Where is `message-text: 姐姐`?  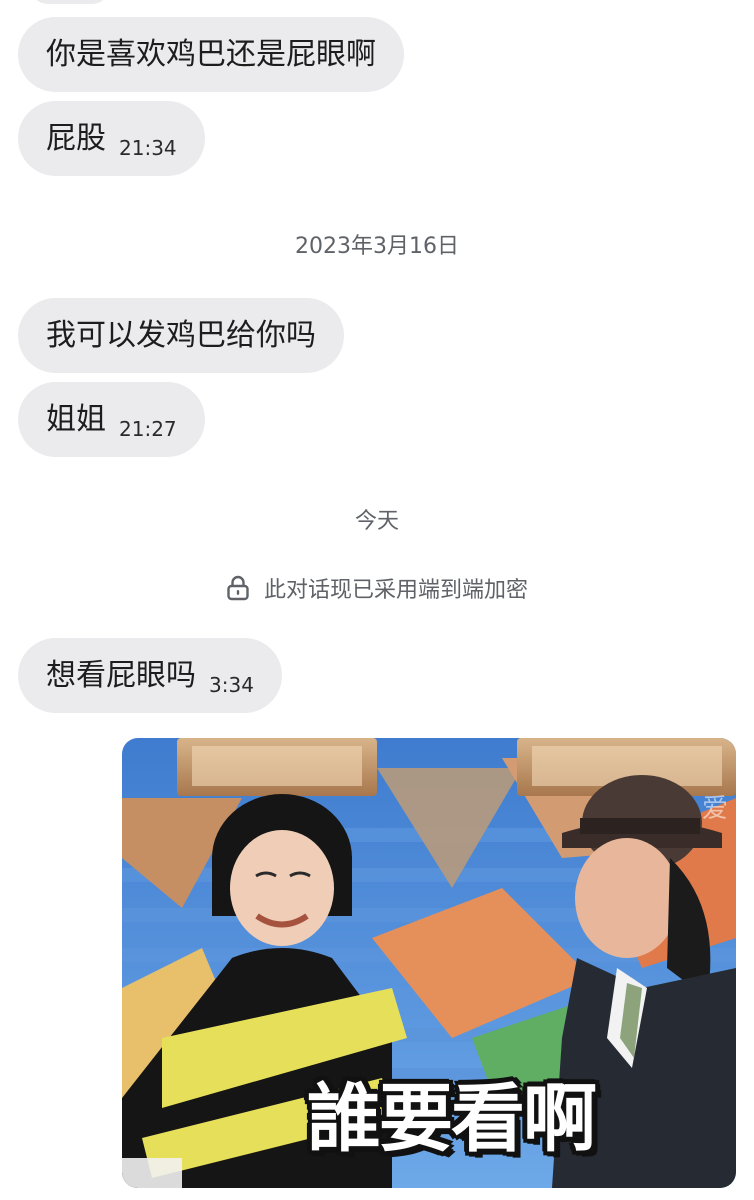 message-text: 姐姐 is located at coordinates (76, 419).